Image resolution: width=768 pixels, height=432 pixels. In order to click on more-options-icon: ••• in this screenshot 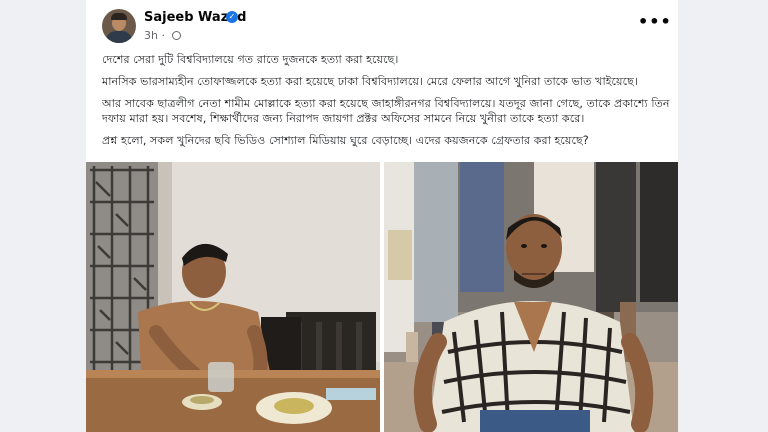, I will do `click(655, 21)`.